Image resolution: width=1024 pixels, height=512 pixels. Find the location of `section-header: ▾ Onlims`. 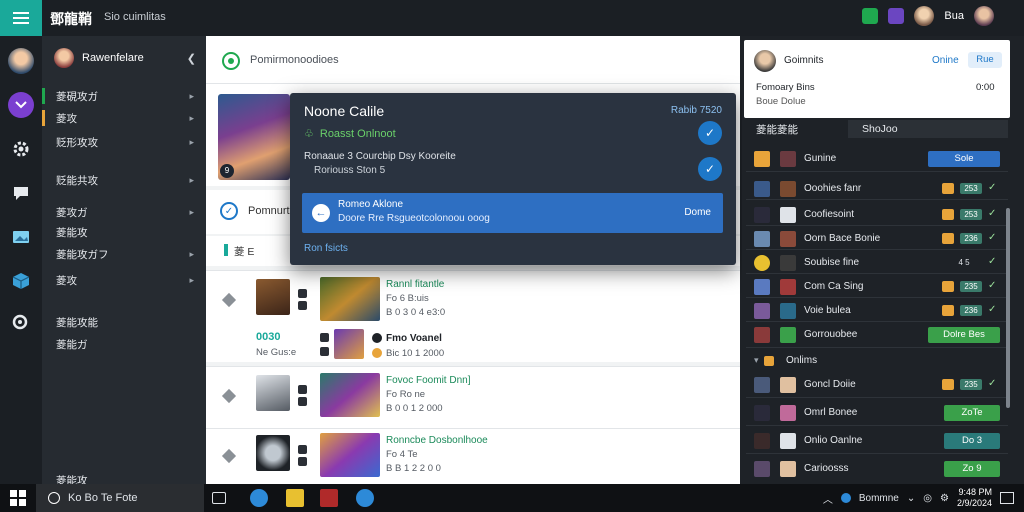

section-header: ▾ Onlims is located at coordinates (877, 361).